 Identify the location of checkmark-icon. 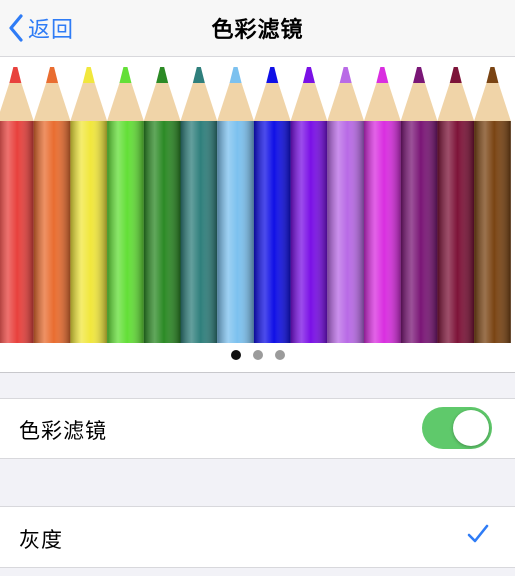
(478, 533).